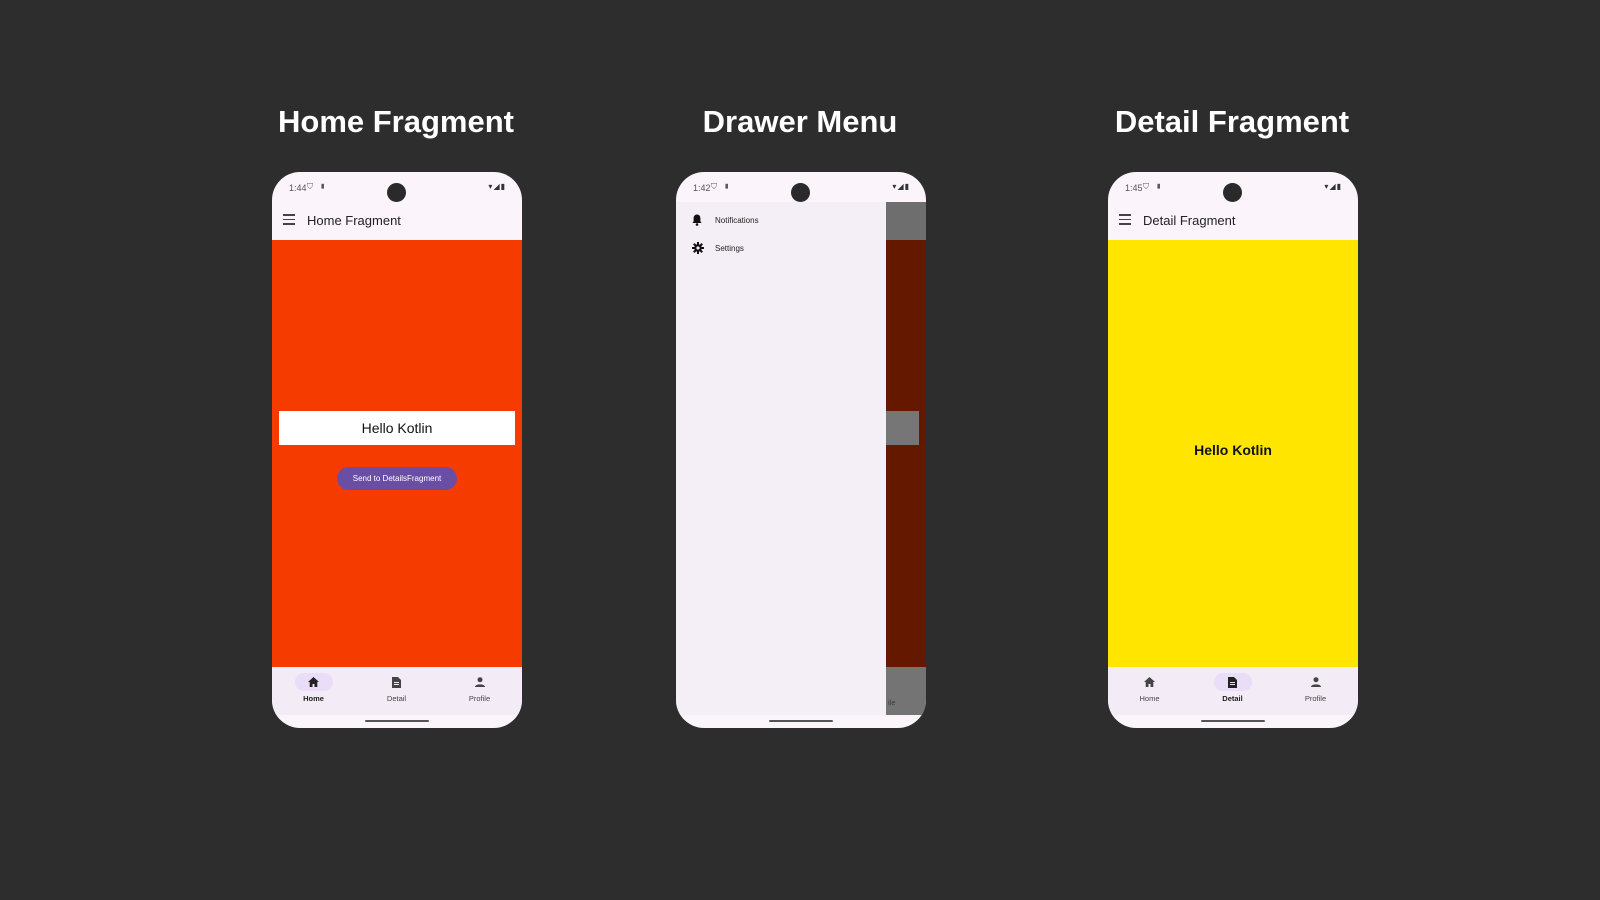 Image resolution: width=1600 pixels, height=900 pixels. Describe the element at coordinates (397, 478) in the screenshot. I see `send-to-details-button: Send to DetailsFragment` at that location.